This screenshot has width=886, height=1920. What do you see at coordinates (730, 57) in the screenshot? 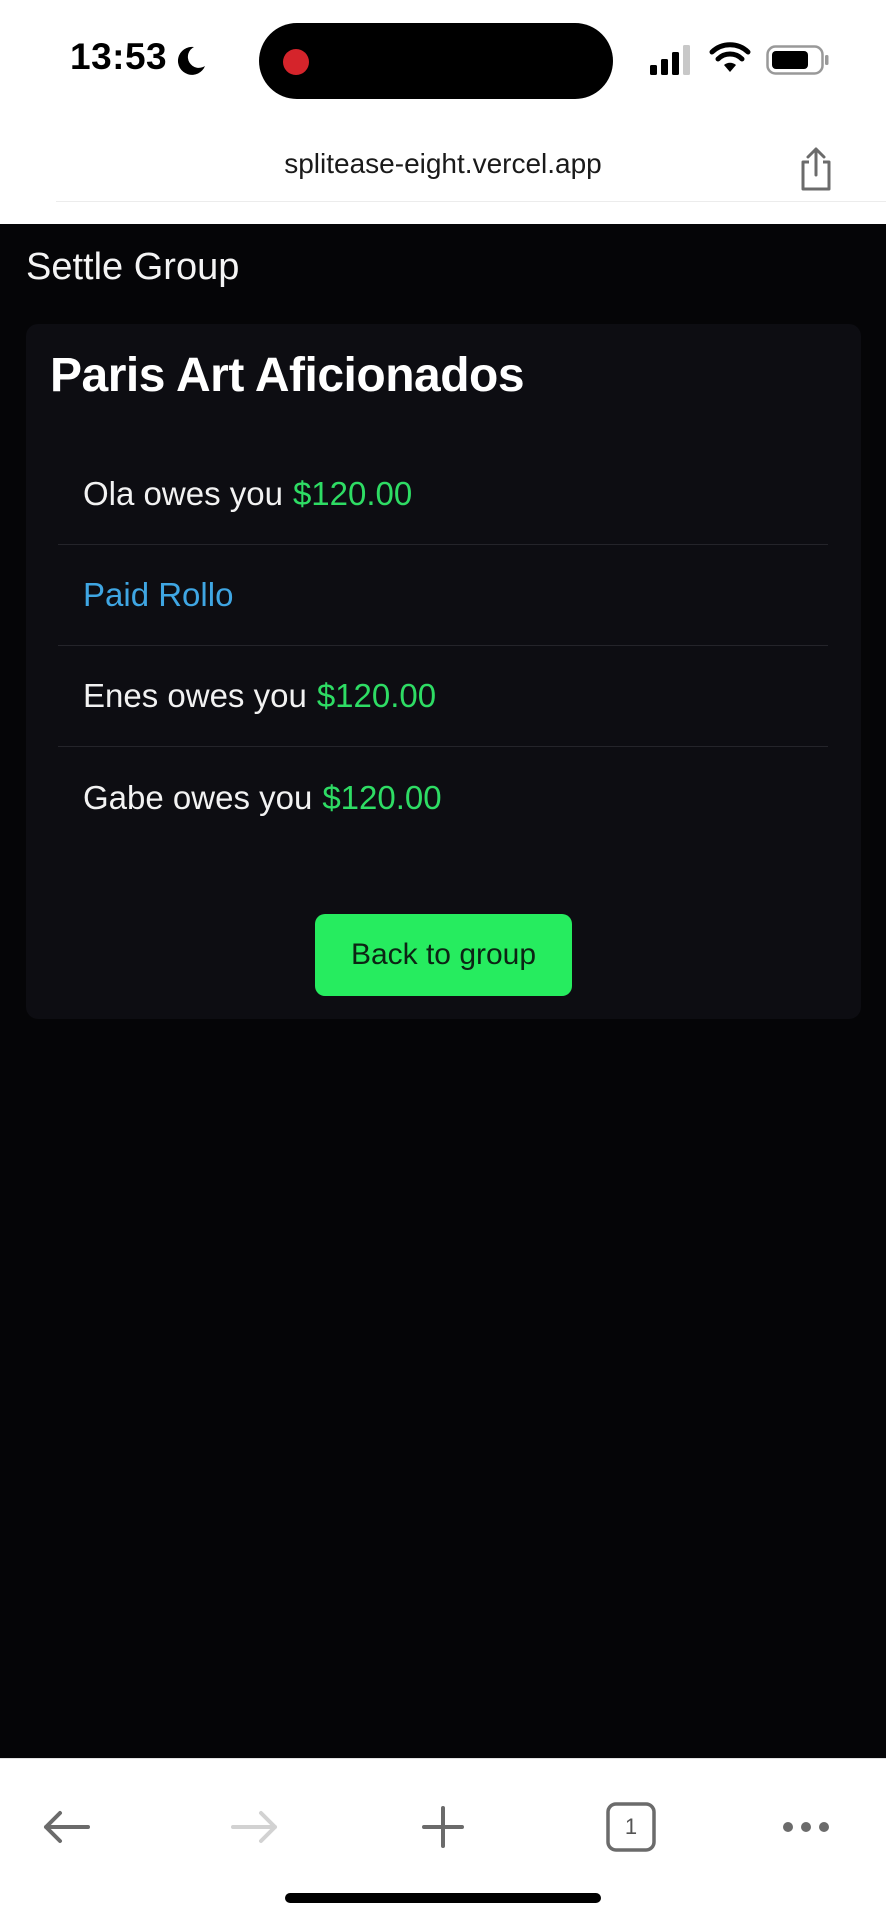
I see `wifi-icon` at bounding box center [730, 57].